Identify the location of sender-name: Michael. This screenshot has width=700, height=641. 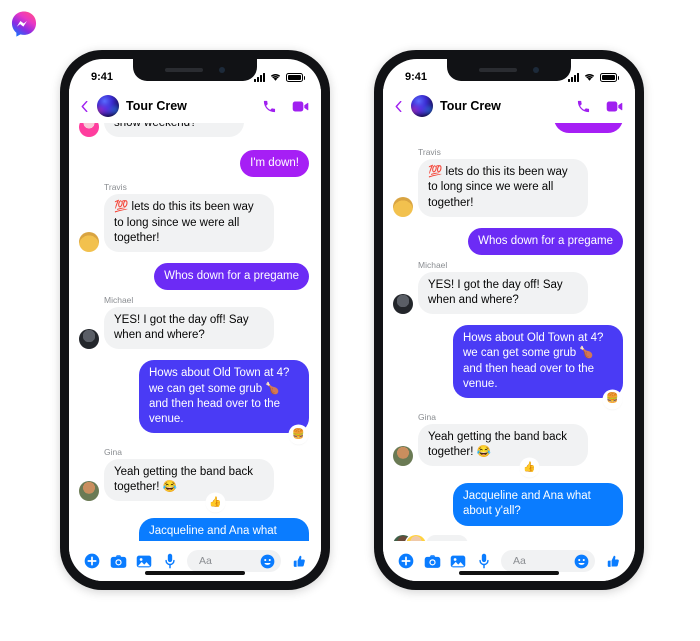
(119, 300).